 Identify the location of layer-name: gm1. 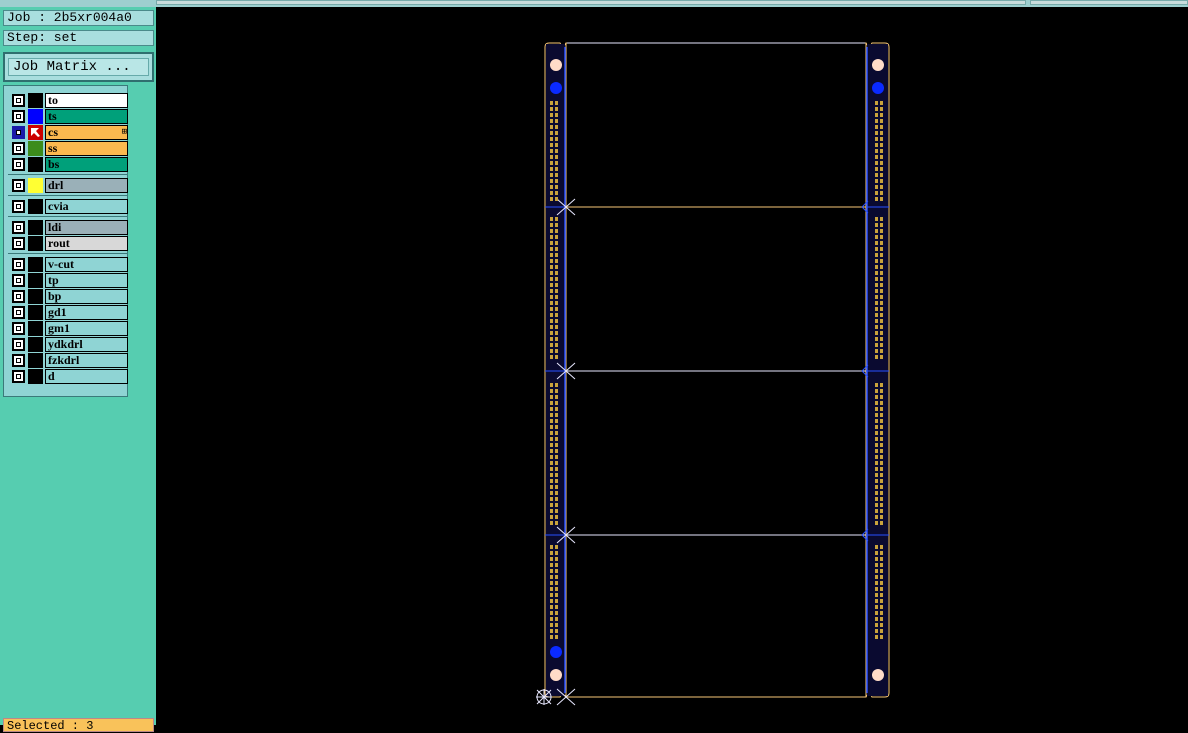
(86, 328).